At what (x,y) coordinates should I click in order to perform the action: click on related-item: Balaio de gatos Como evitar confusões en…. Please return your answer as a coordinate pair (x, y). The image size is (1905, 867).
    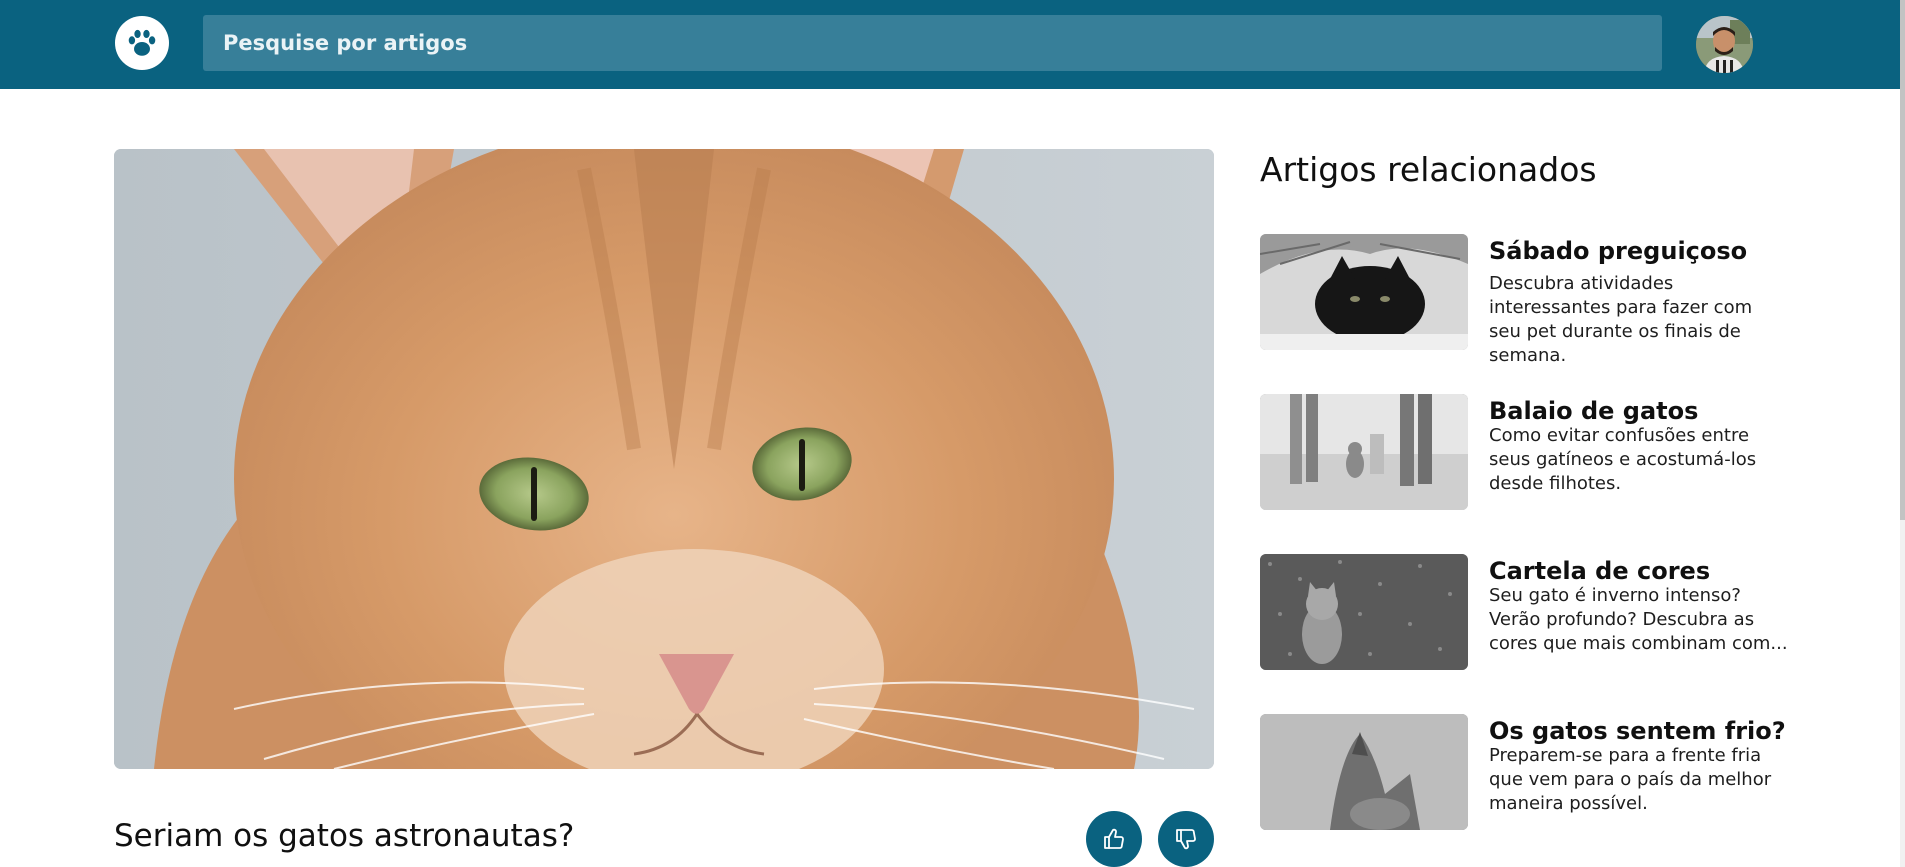
    Looking at the image, I should click on (1545, 453).